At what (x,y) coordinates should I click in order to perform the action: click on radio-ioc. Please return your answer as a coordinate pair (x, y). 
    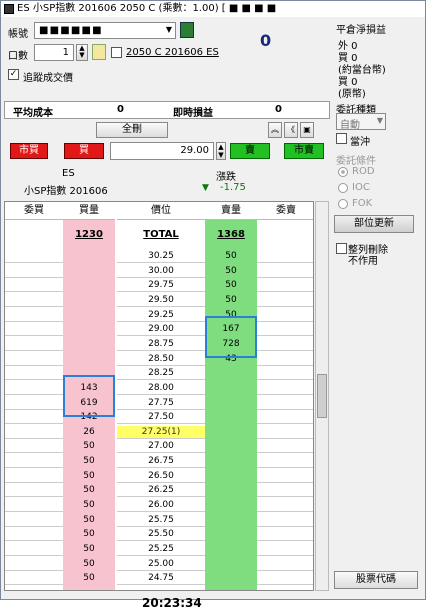
    Looking at the image, I should click on (343, 188).